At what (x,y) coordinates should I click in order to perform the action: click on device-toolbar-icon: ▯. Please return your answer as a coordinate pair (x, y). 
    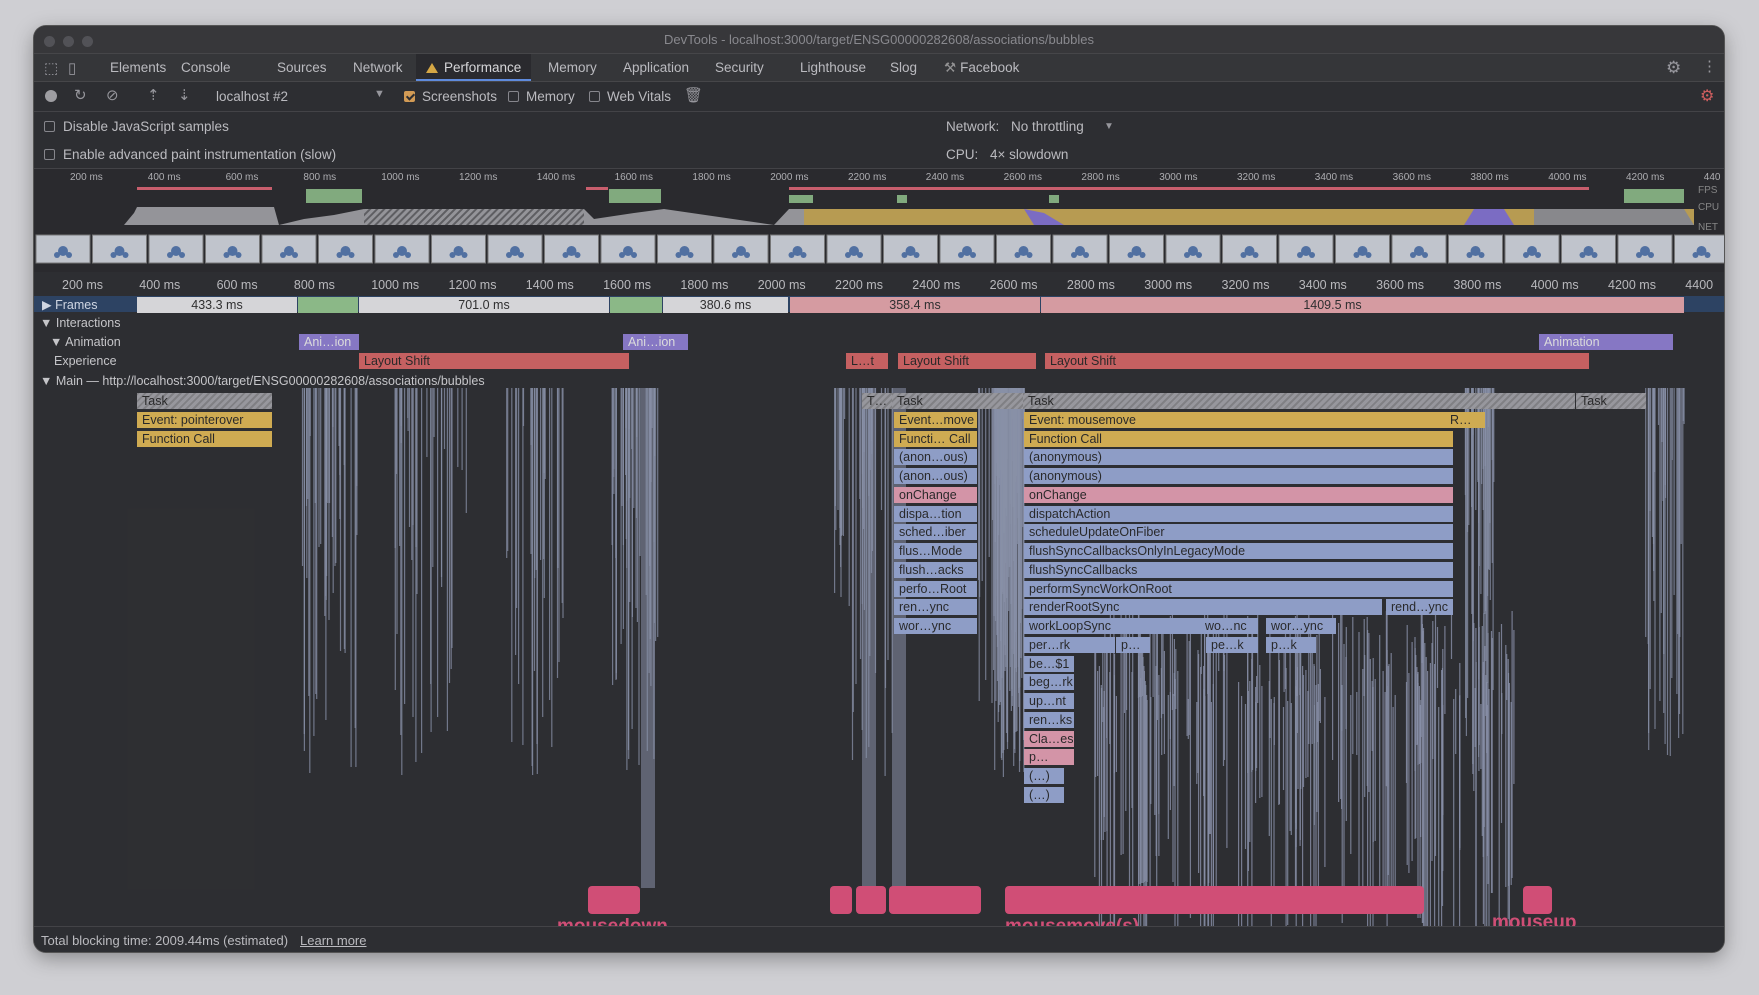
    Looking at the image, I should click on (72, 68).